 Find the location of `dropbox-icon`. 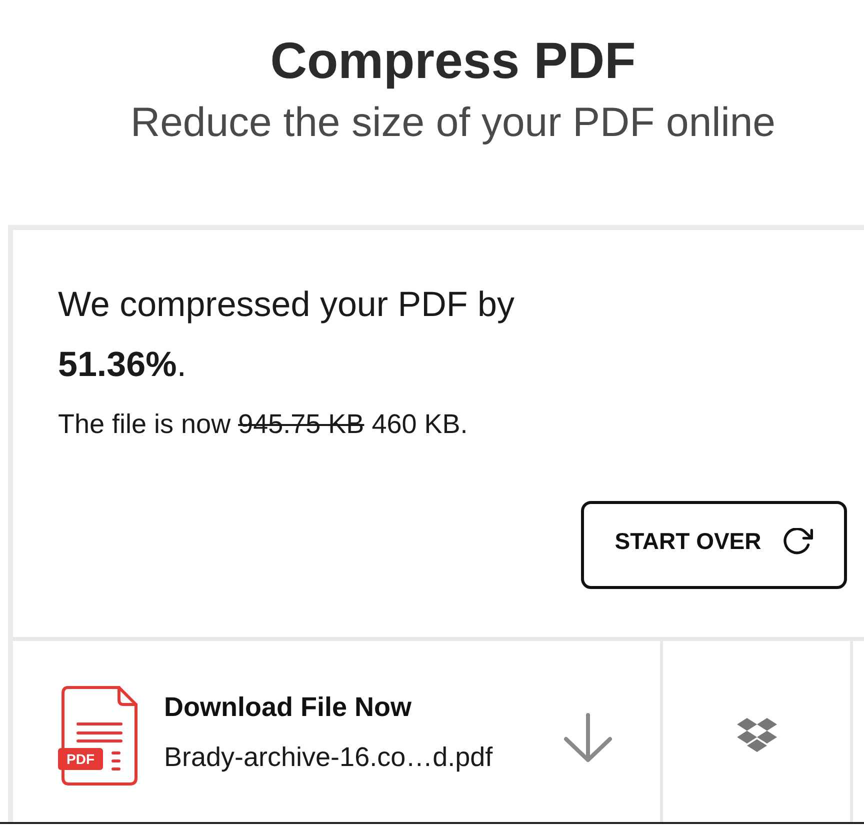

dropbox-icon is located at coordinates (756, 735).